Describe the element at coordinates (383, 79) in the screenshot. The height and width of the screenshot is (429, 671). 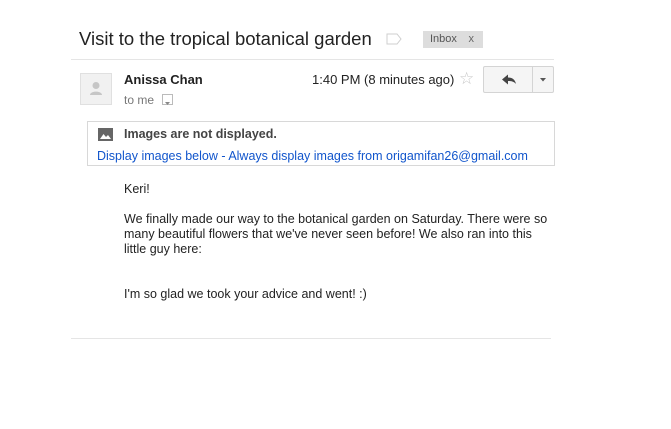
I see `message-timestamp: 1:40 PM (8 minutes ago)` at that location.